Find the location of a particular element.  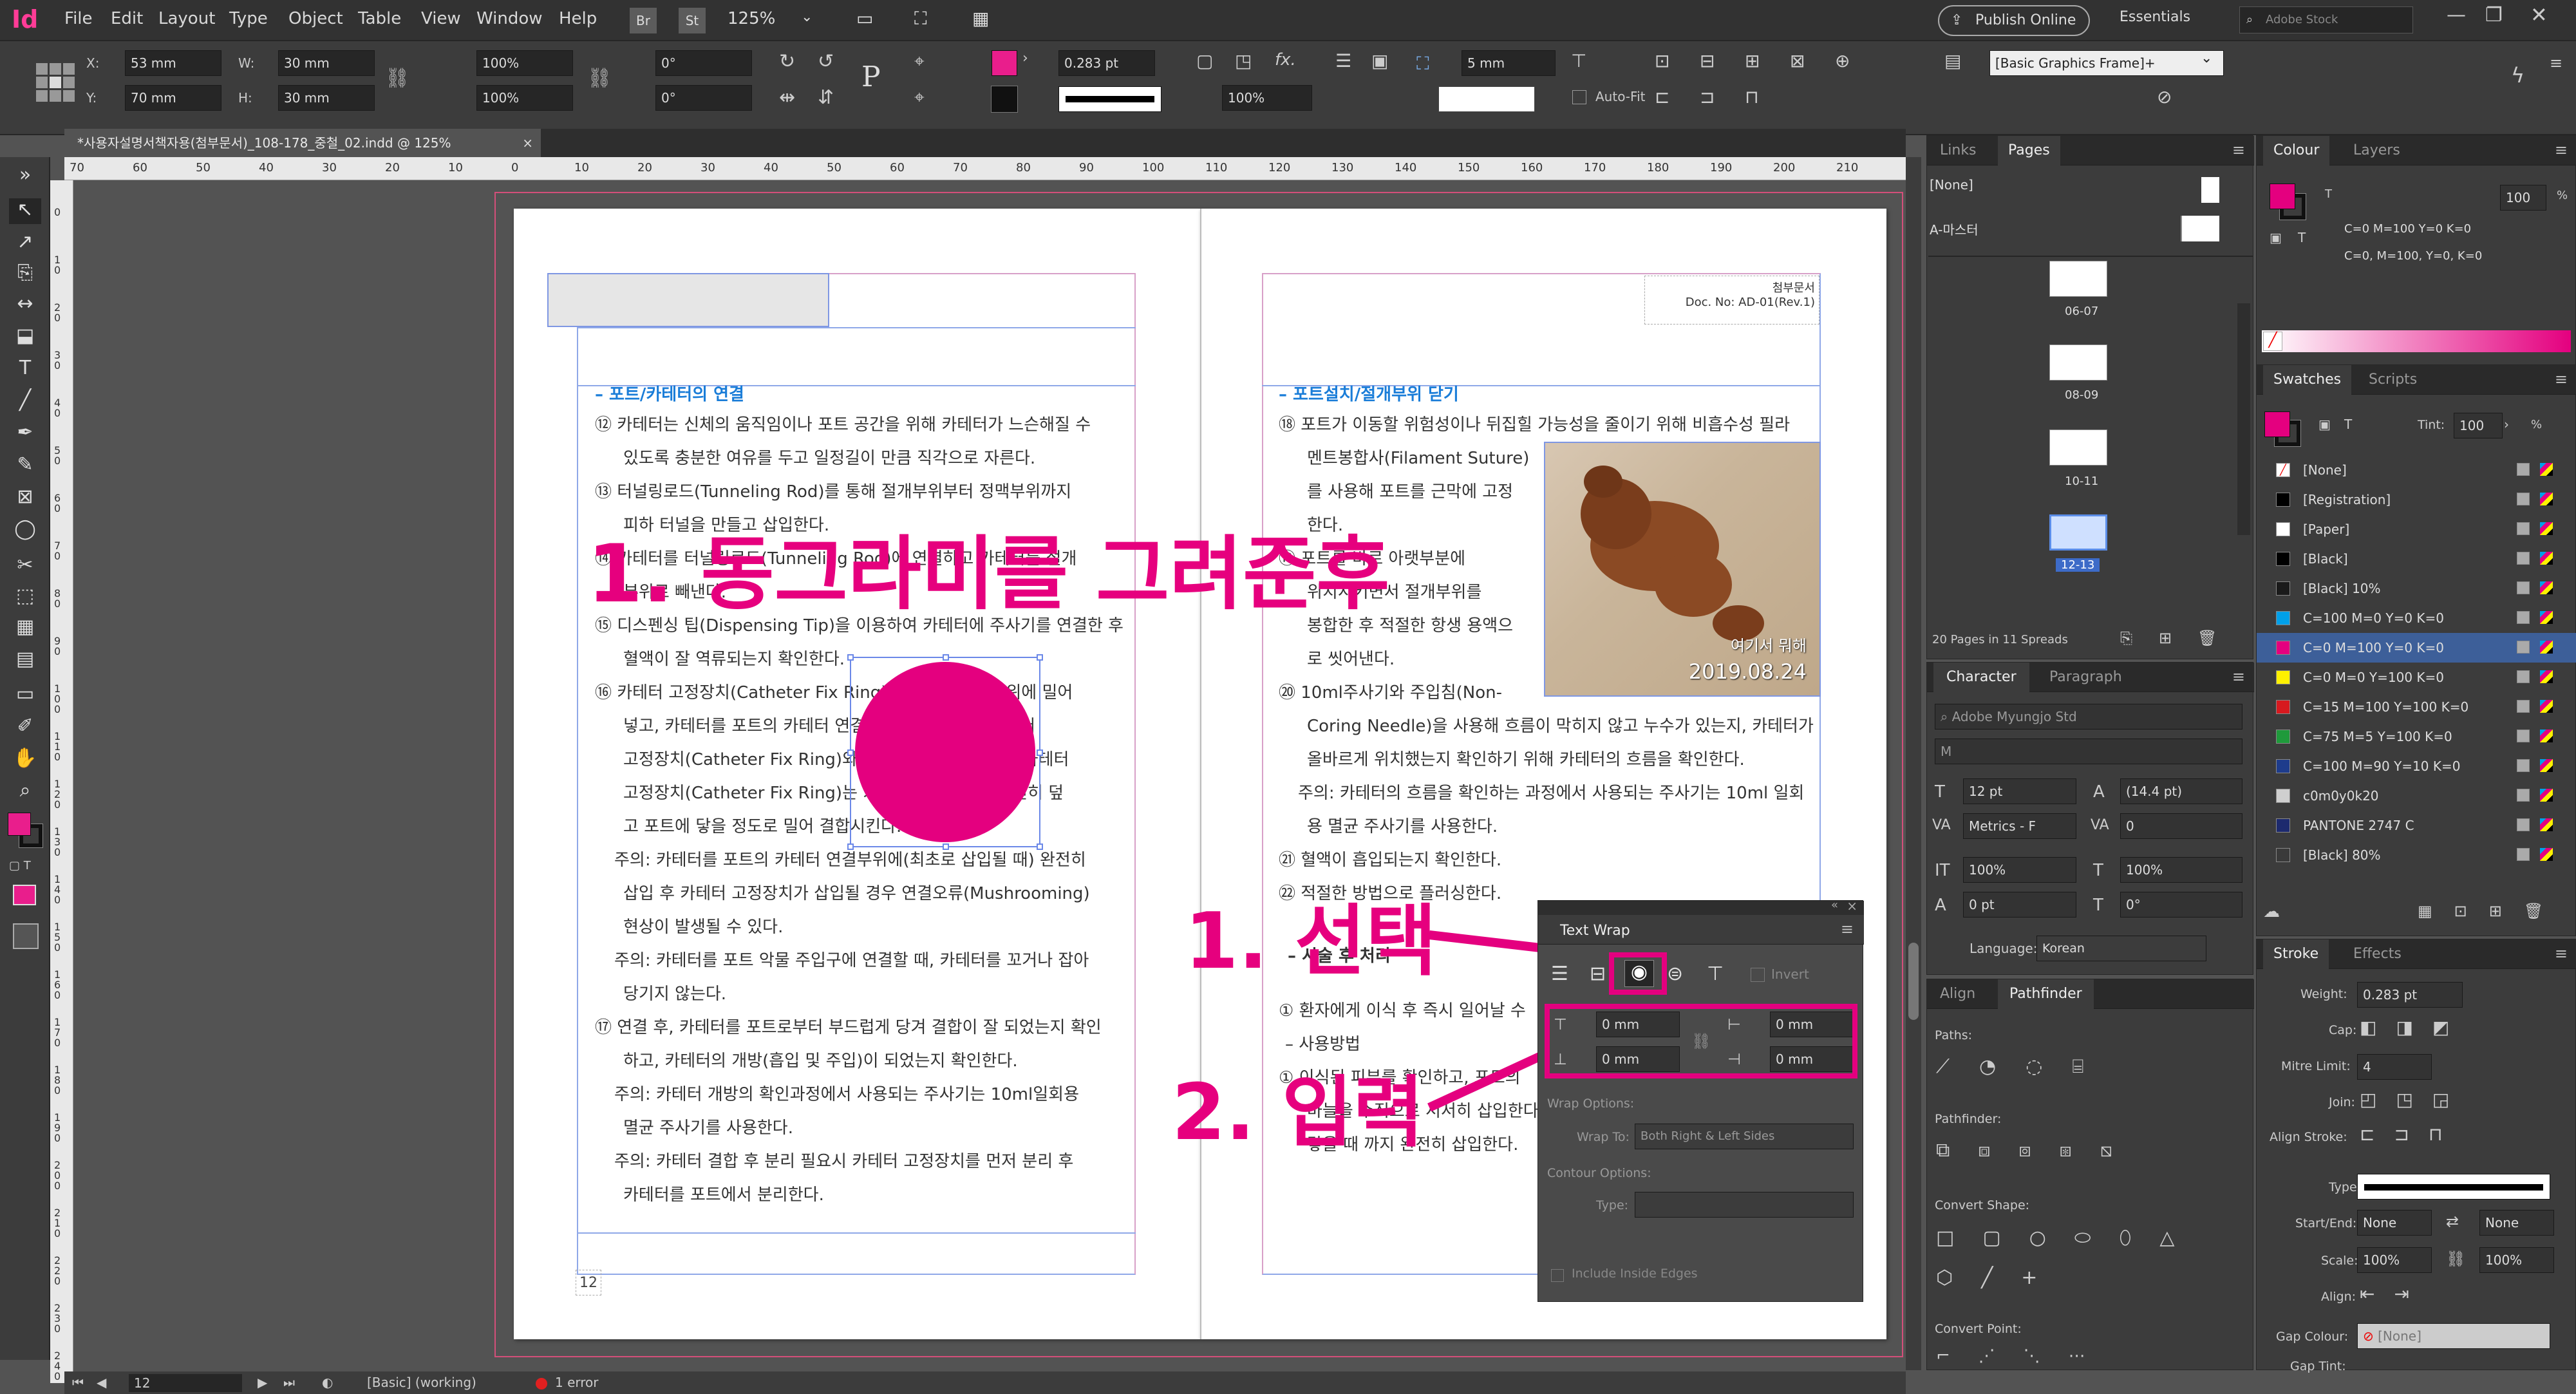

none-master-thumb is located at coordinates (2210, 190).